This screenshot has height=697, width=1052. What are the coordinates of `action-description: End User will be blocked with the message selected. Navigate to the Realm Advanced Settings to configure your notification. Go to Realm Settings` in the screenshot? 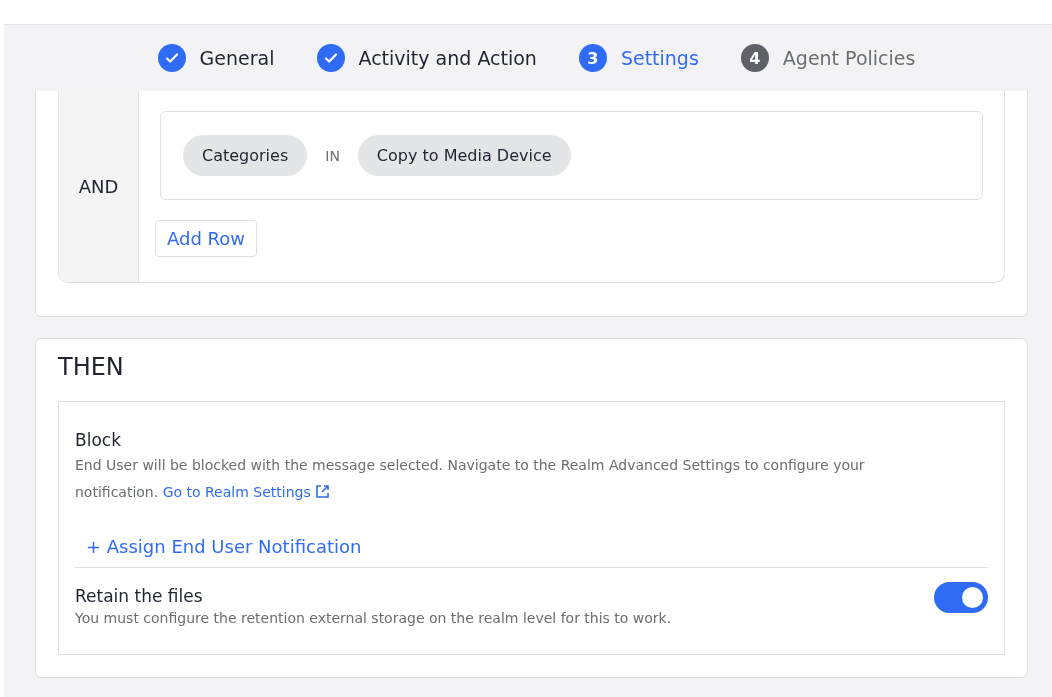 It's located at (470, 479).